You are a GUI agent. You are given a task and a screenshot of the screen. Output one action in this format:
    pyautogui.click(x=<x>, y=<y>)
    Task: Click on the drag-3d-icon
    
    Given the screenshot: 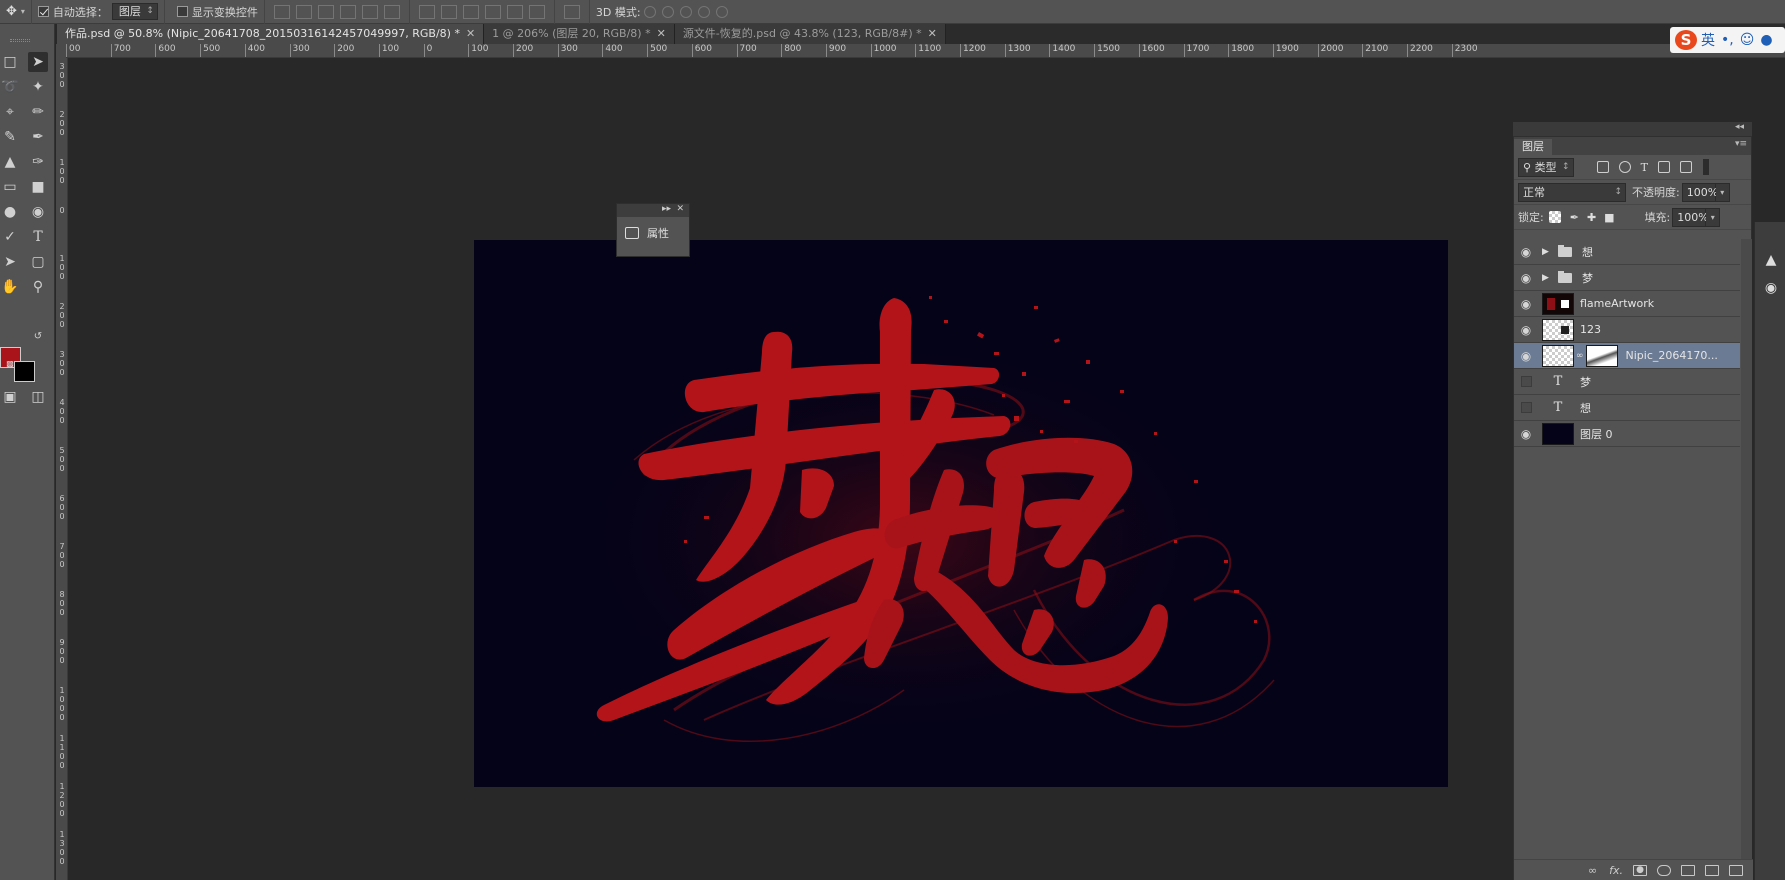 What is the action you would take?
    pyautogui.click(x=685, y=11)
    